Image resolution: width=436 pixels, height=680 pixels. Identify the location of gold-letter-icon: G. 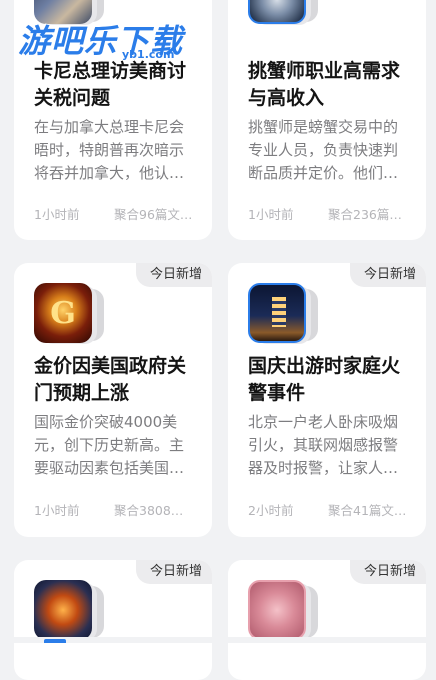
(63, 313).